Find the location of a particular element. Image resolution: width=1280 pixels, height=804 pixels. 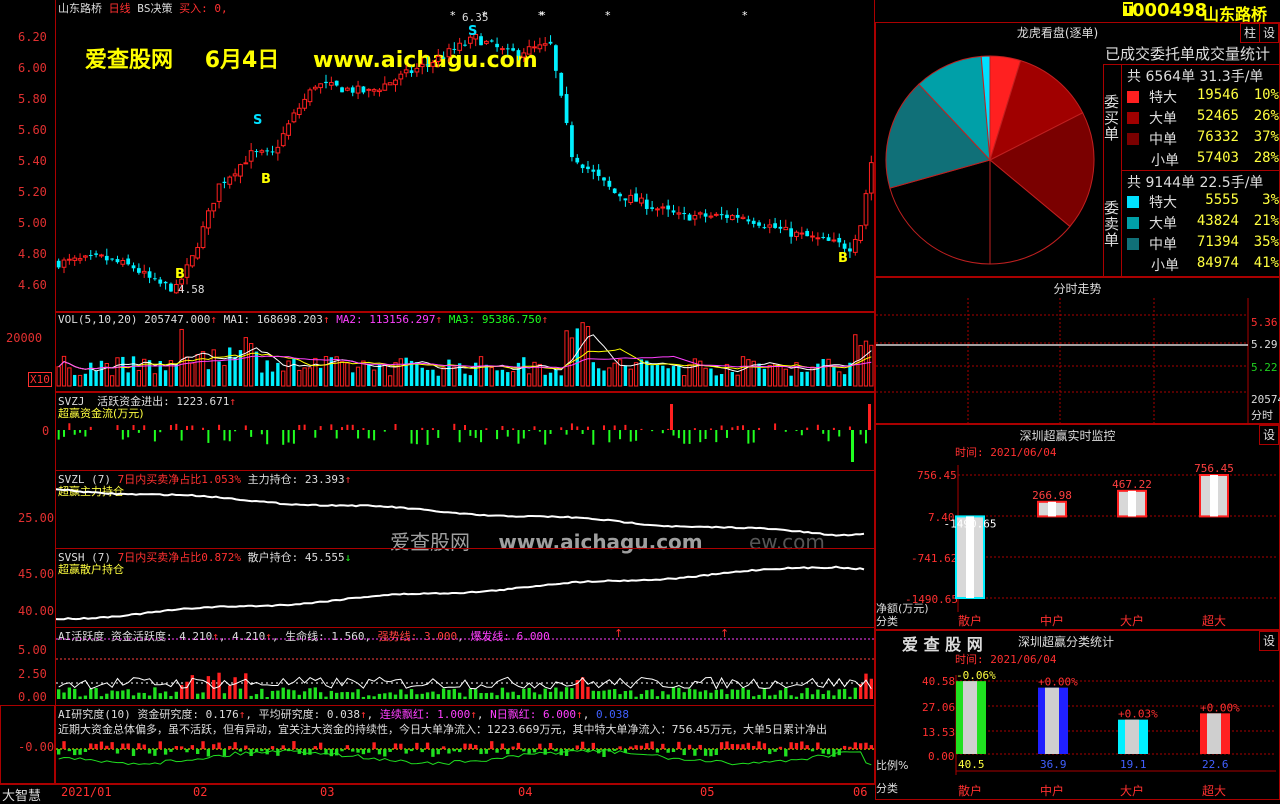

activity-line is located at coordinates (465, 683).